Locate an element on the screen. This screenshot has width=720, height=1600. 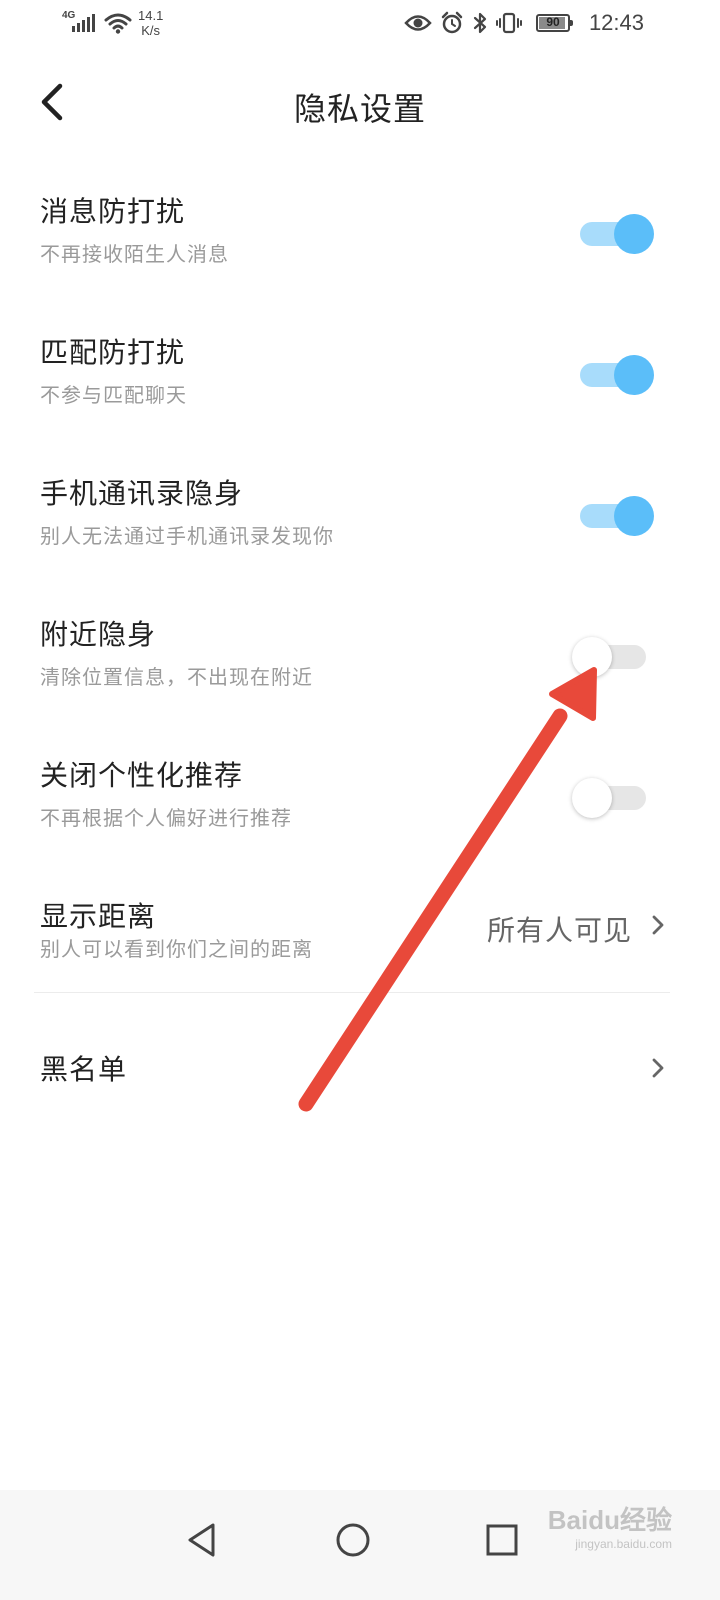
circle-home-icon is located at coordinates (353, 1540).